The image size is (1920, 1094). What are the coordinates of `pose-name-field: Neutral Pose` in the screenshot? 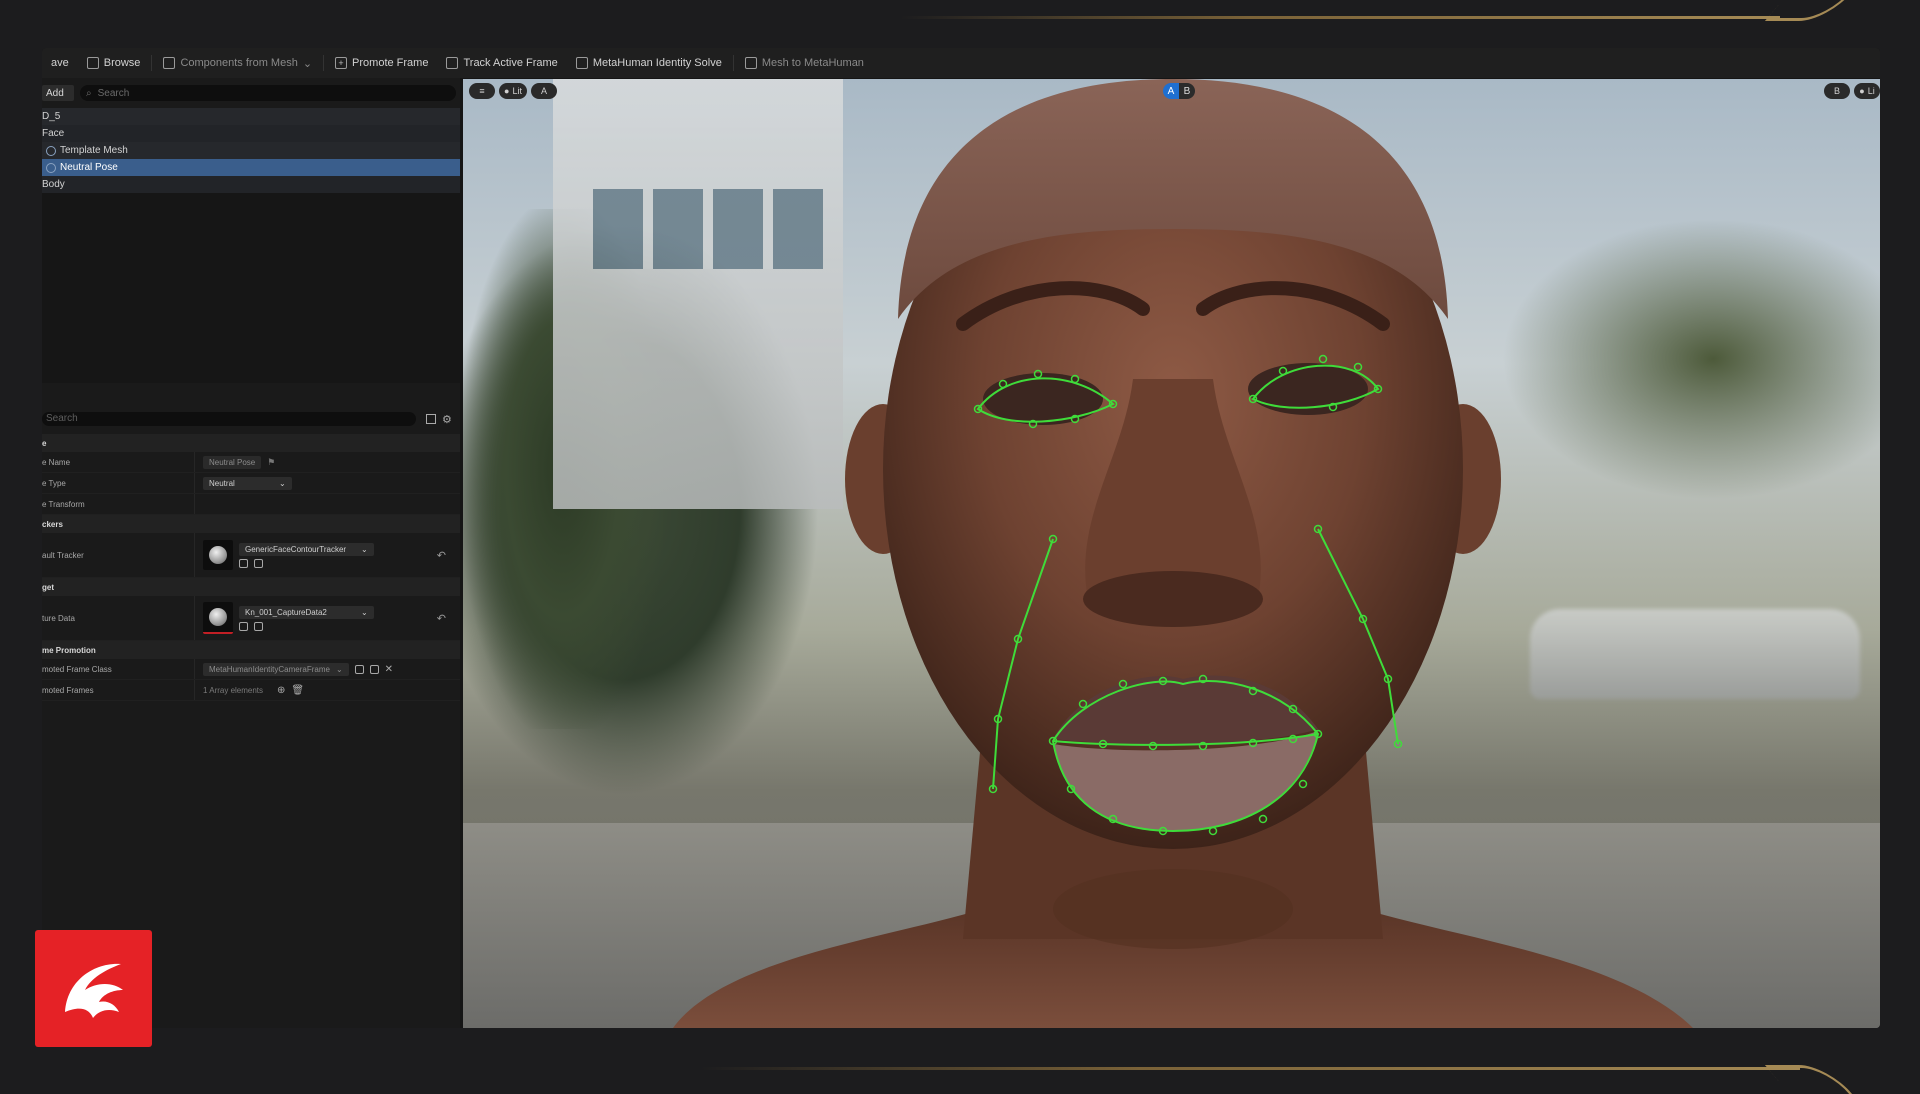 It's located at (232, 462).